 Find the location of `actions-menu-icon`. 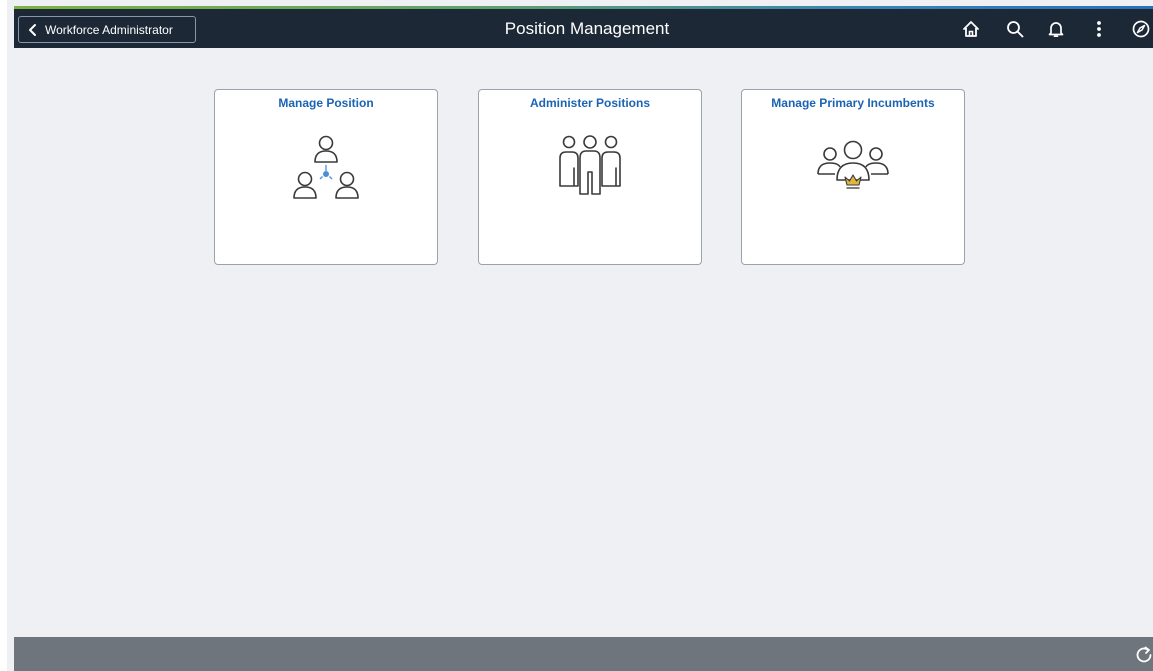

actions-menu-icon is located at coordinates (1099, 29).